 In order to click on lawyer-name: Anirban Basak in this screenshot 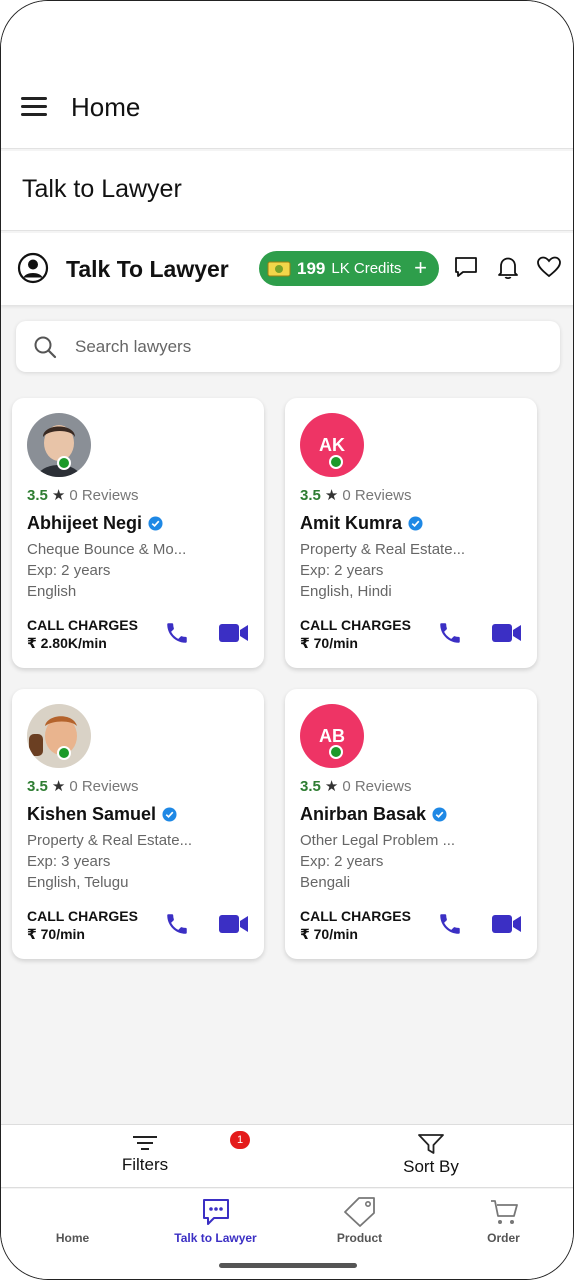, I will do `click(363, 814)`.